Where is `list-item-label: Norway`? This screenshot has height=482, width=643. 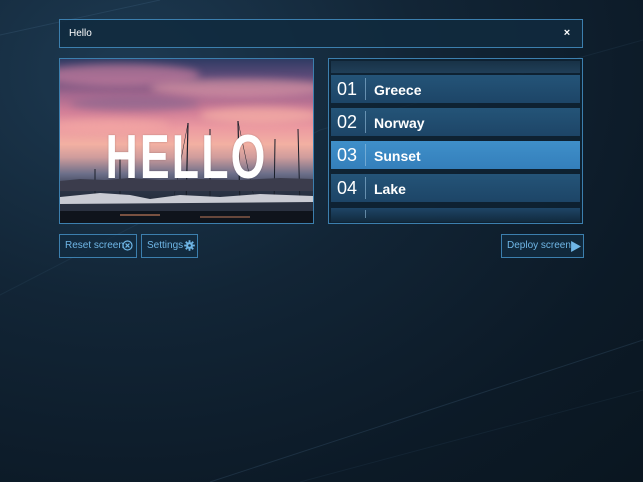
list-item-label: Norway is located at coordinates (399, 123).